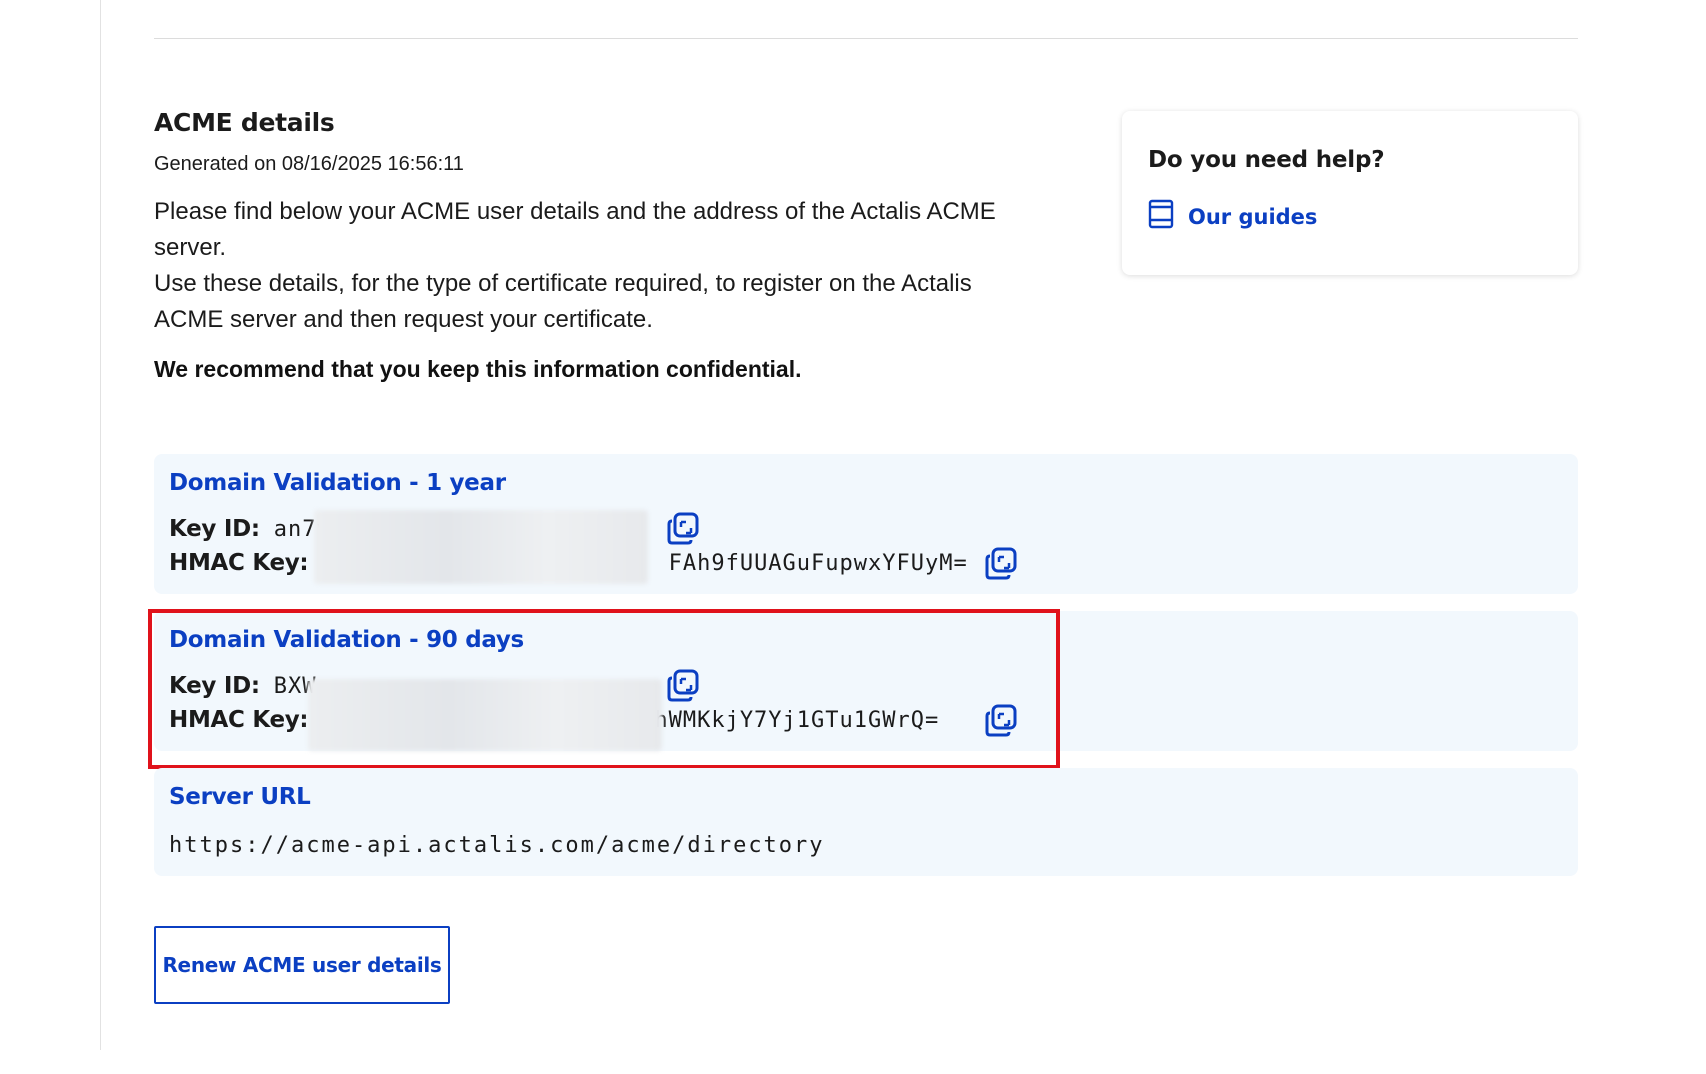 The image size is (1706, 1074). Describe the element at coordinates (244, 122) in the screenshot. I see `page-title: ACME details` at that location.